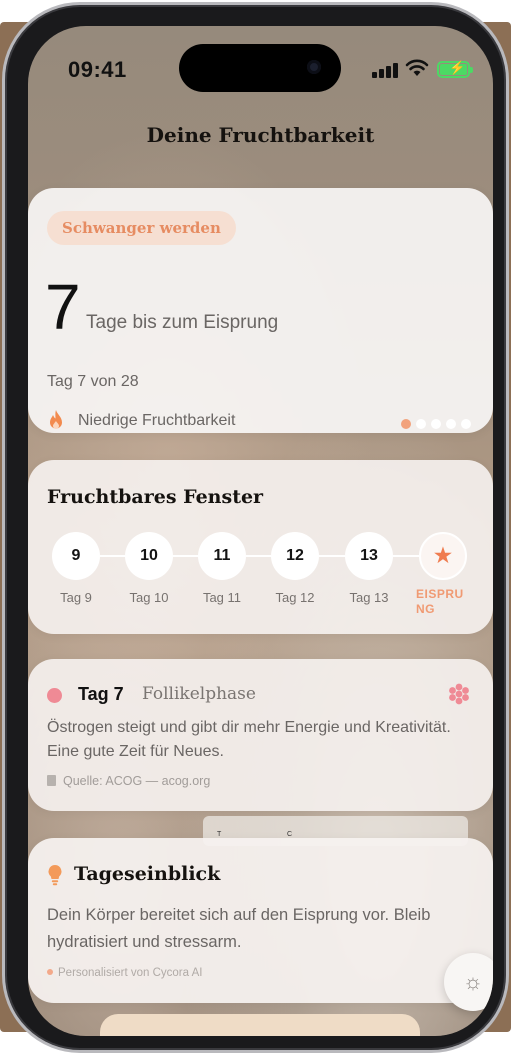 This screenshot has width=511, height=1055. I want to click on window-day-label: Tag 10, so click(149, 597).